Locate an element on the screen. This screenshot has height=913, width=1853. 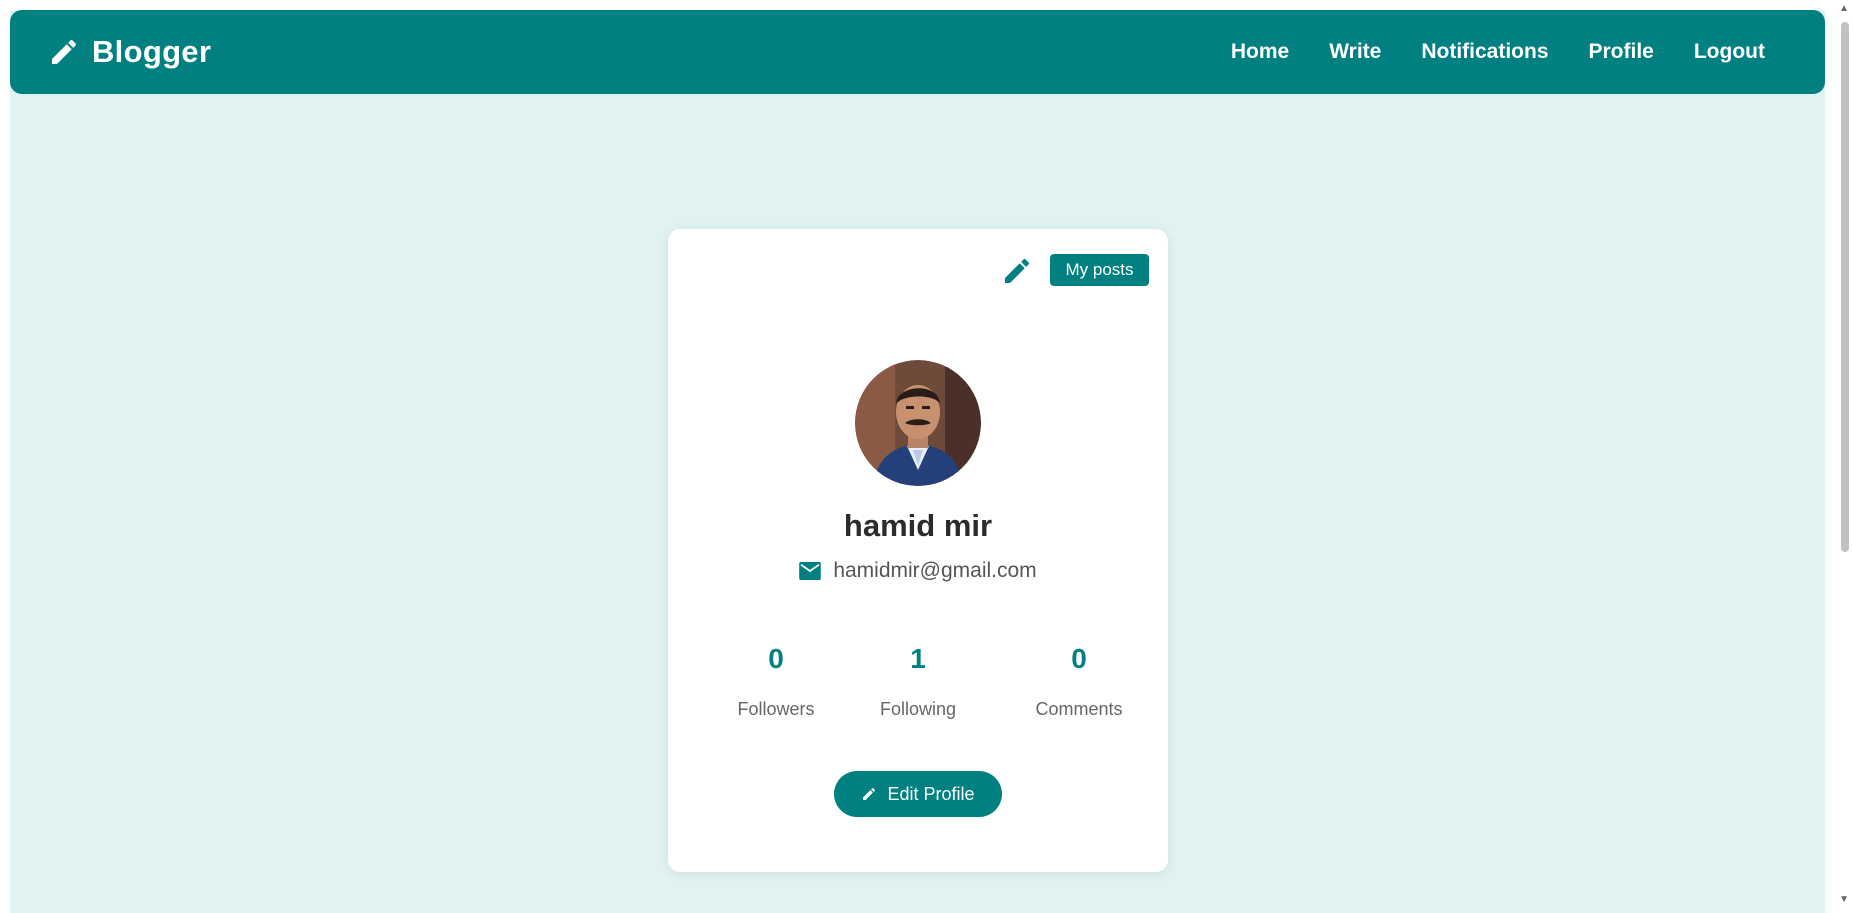
scrollbar: ▲ ▼ is located at coordinates (1844, 456).